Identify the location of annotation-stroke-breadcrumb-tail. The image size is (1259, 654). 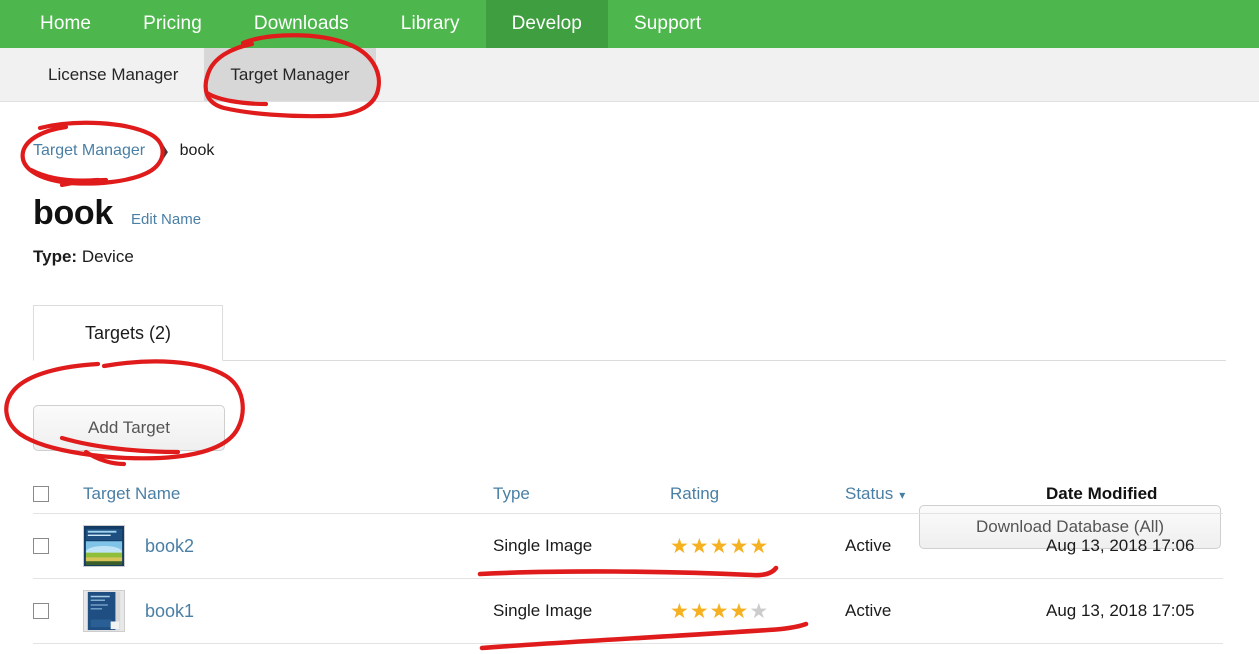
(64, 175).